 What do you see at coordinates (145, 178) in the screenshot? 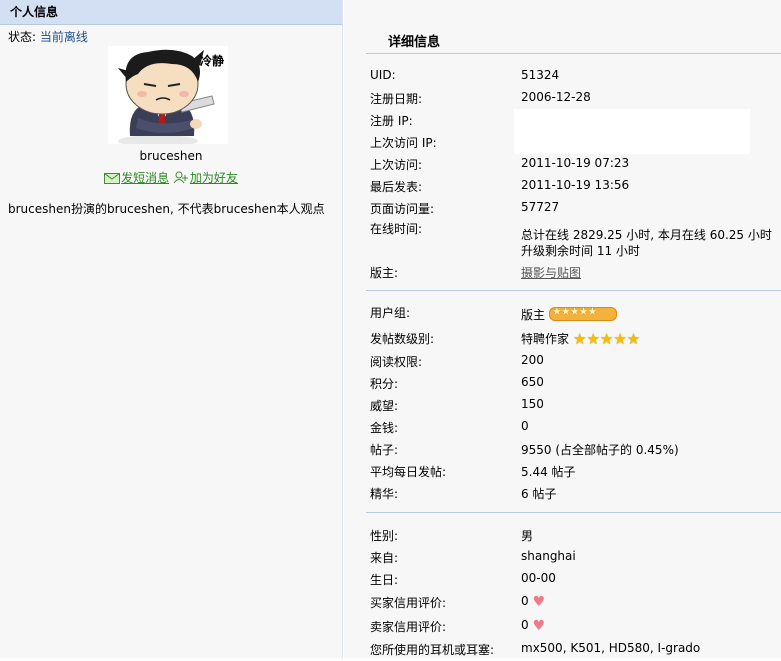
I see `send-message-link: 发短消息` at bounding box center [145, 178].